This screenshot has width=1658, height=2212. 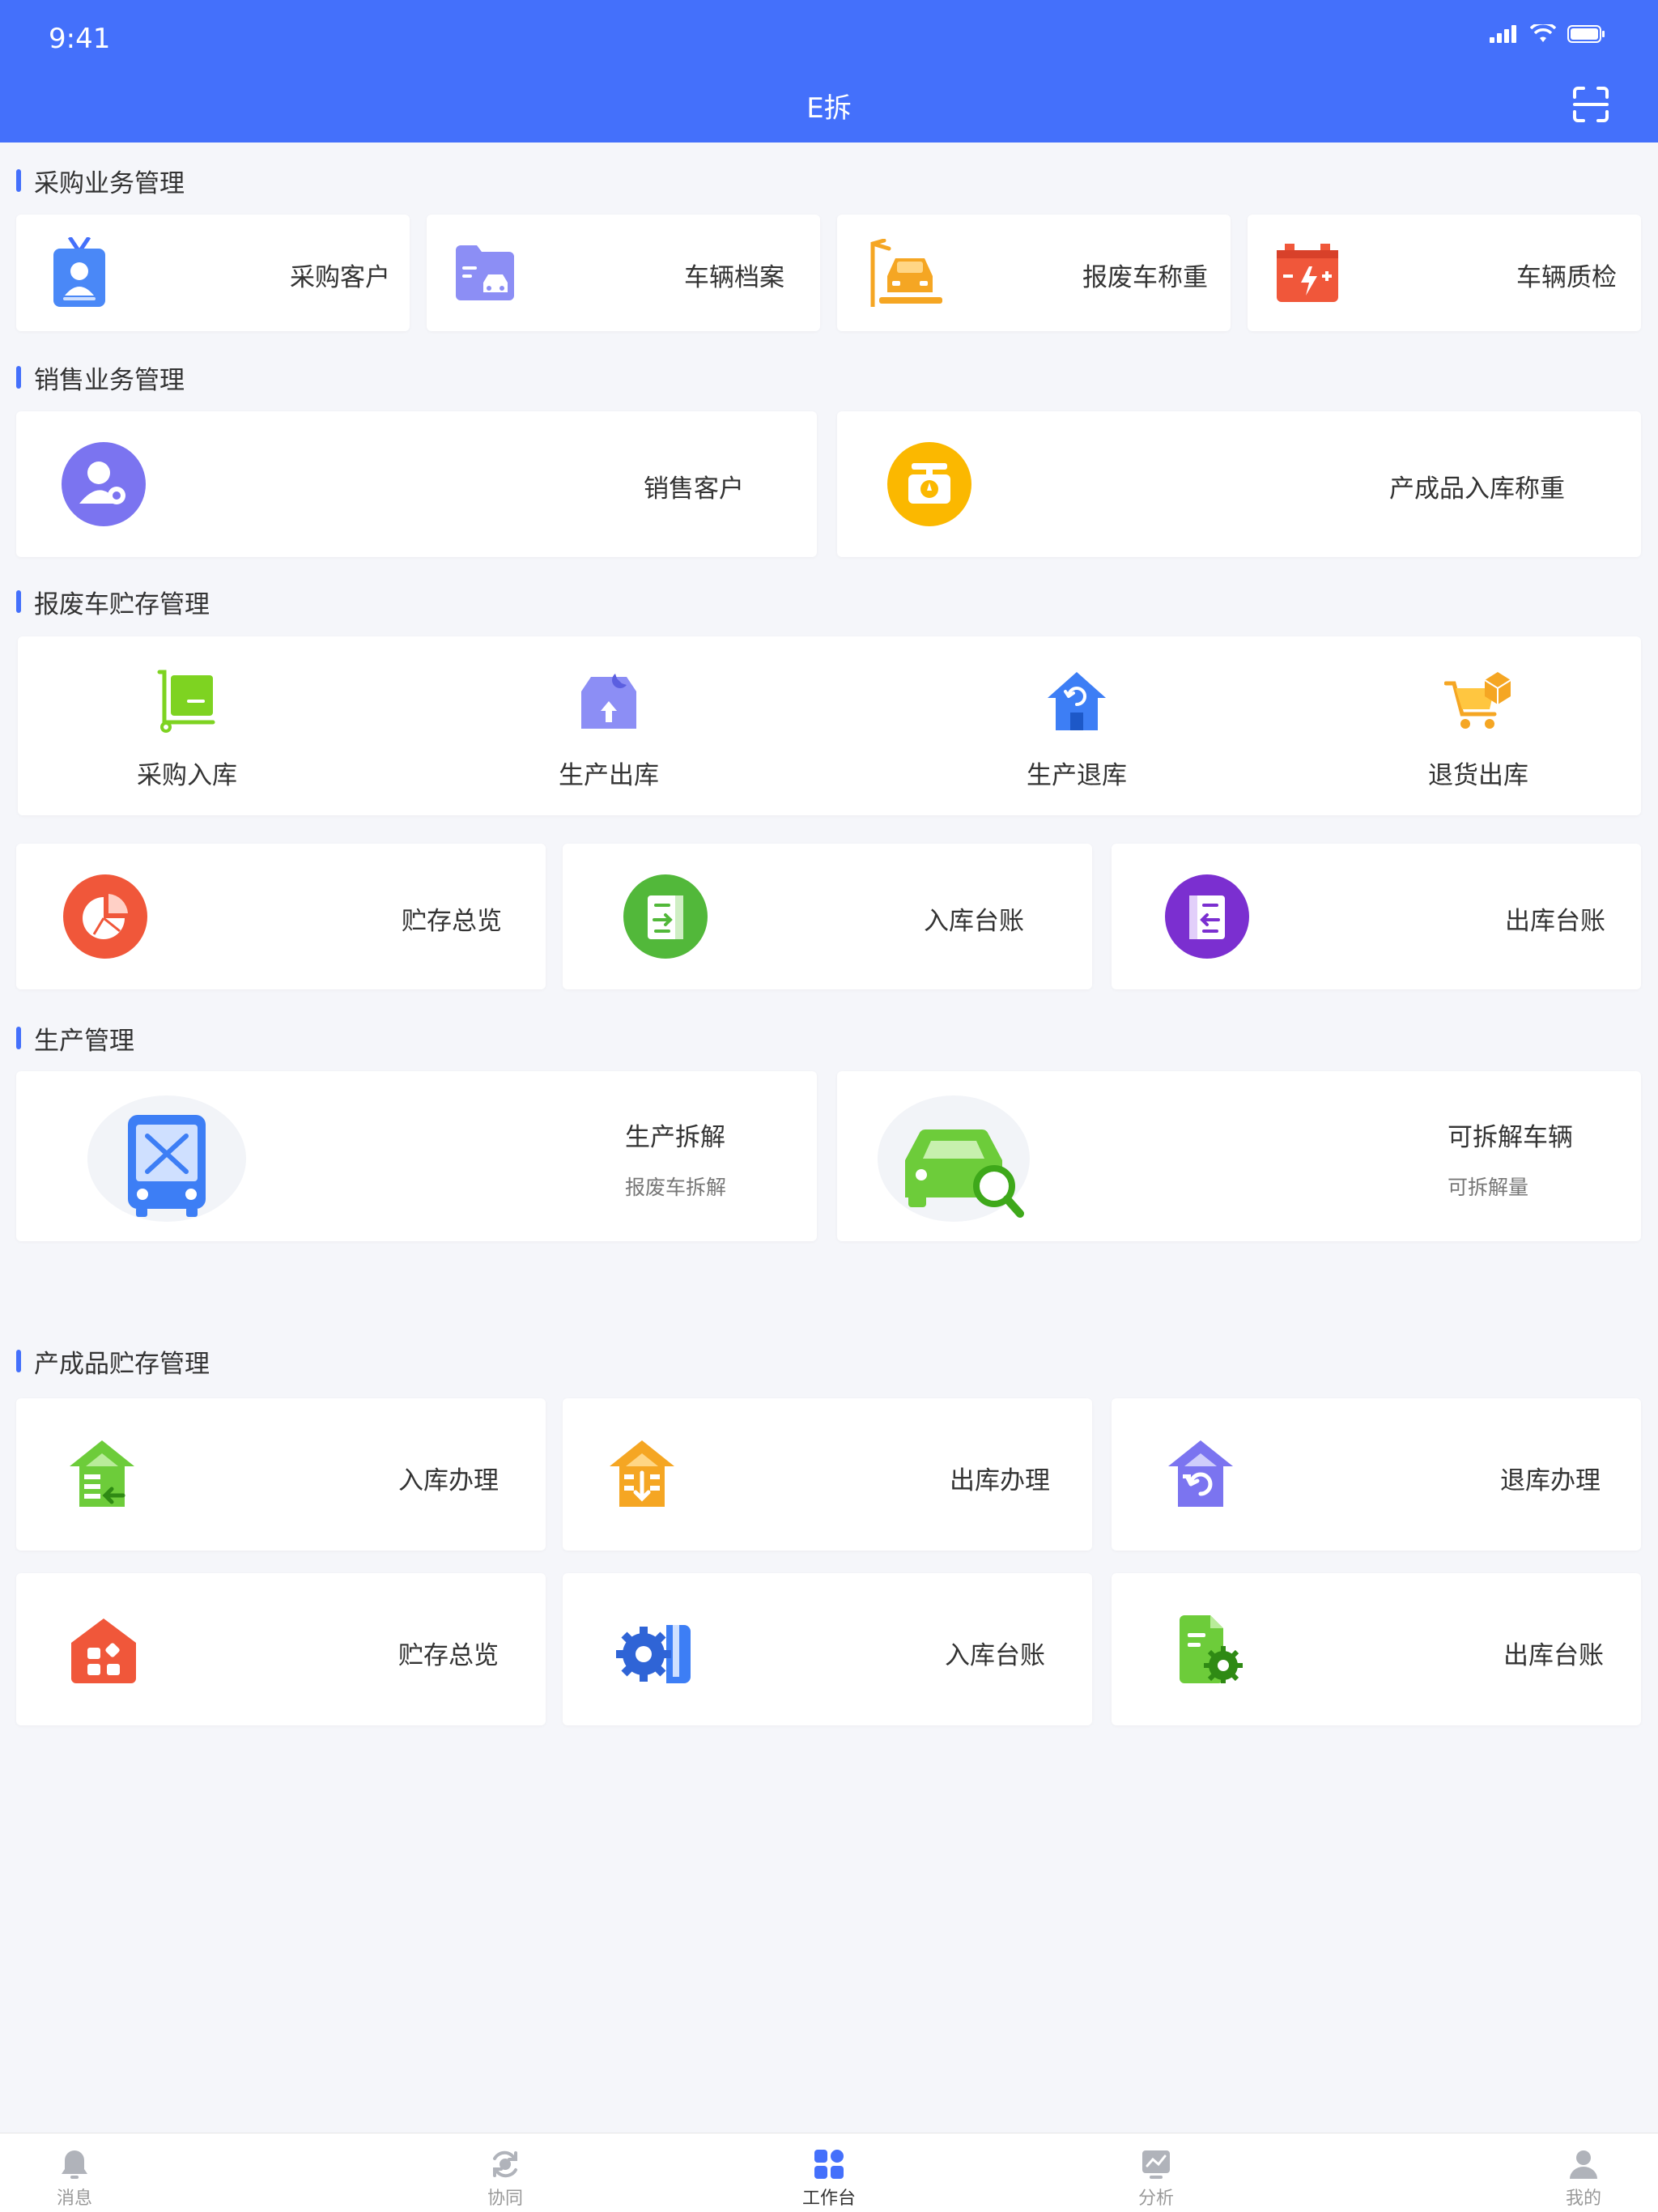 I want to click on gear-blueprint-icon, so click(x=653, y=1654).